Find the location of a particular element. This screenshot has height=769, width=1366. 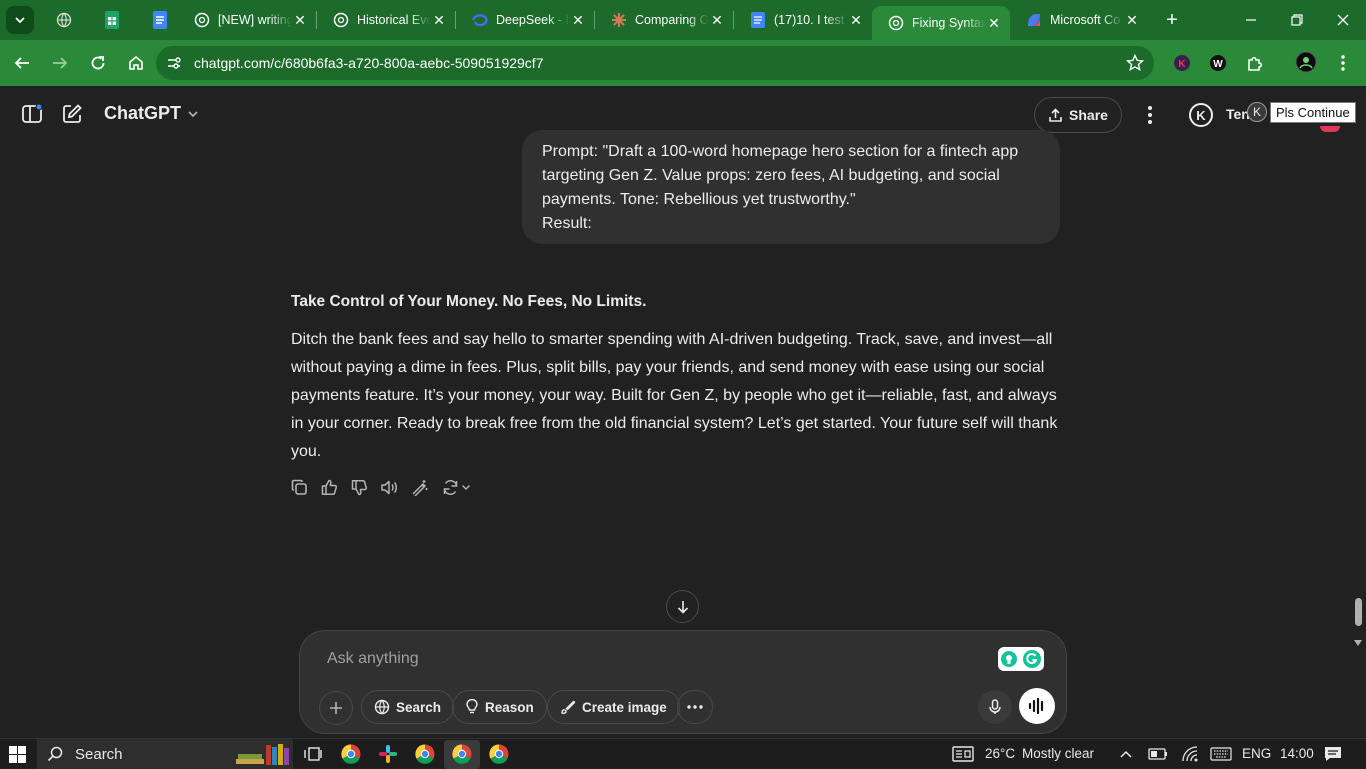

reload-button is located at coordinates (98, 63).